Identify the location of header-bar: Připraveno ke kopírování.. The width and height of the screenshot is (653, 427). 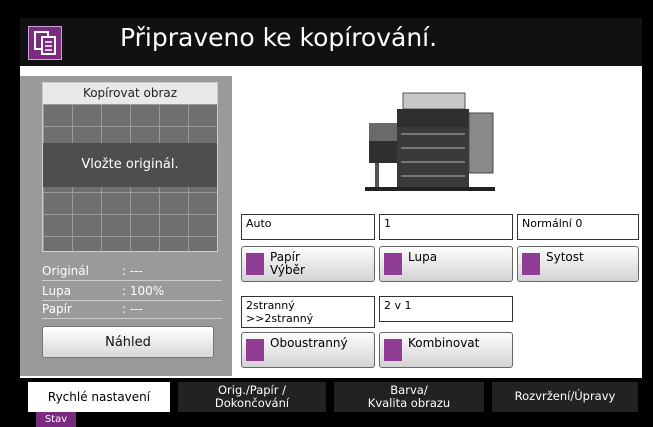
(331, 42).